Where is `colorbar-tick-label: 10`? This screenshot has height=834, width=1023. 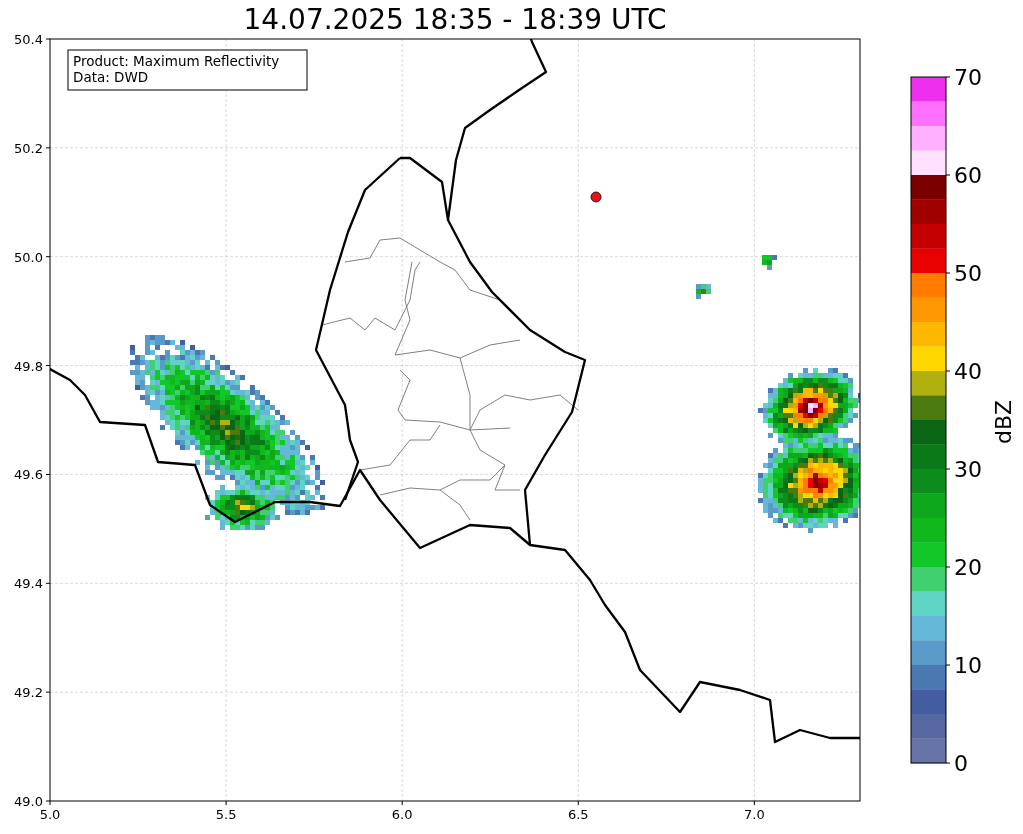 colorbar-tick-label: 10 is located at coordinates (968, 665).